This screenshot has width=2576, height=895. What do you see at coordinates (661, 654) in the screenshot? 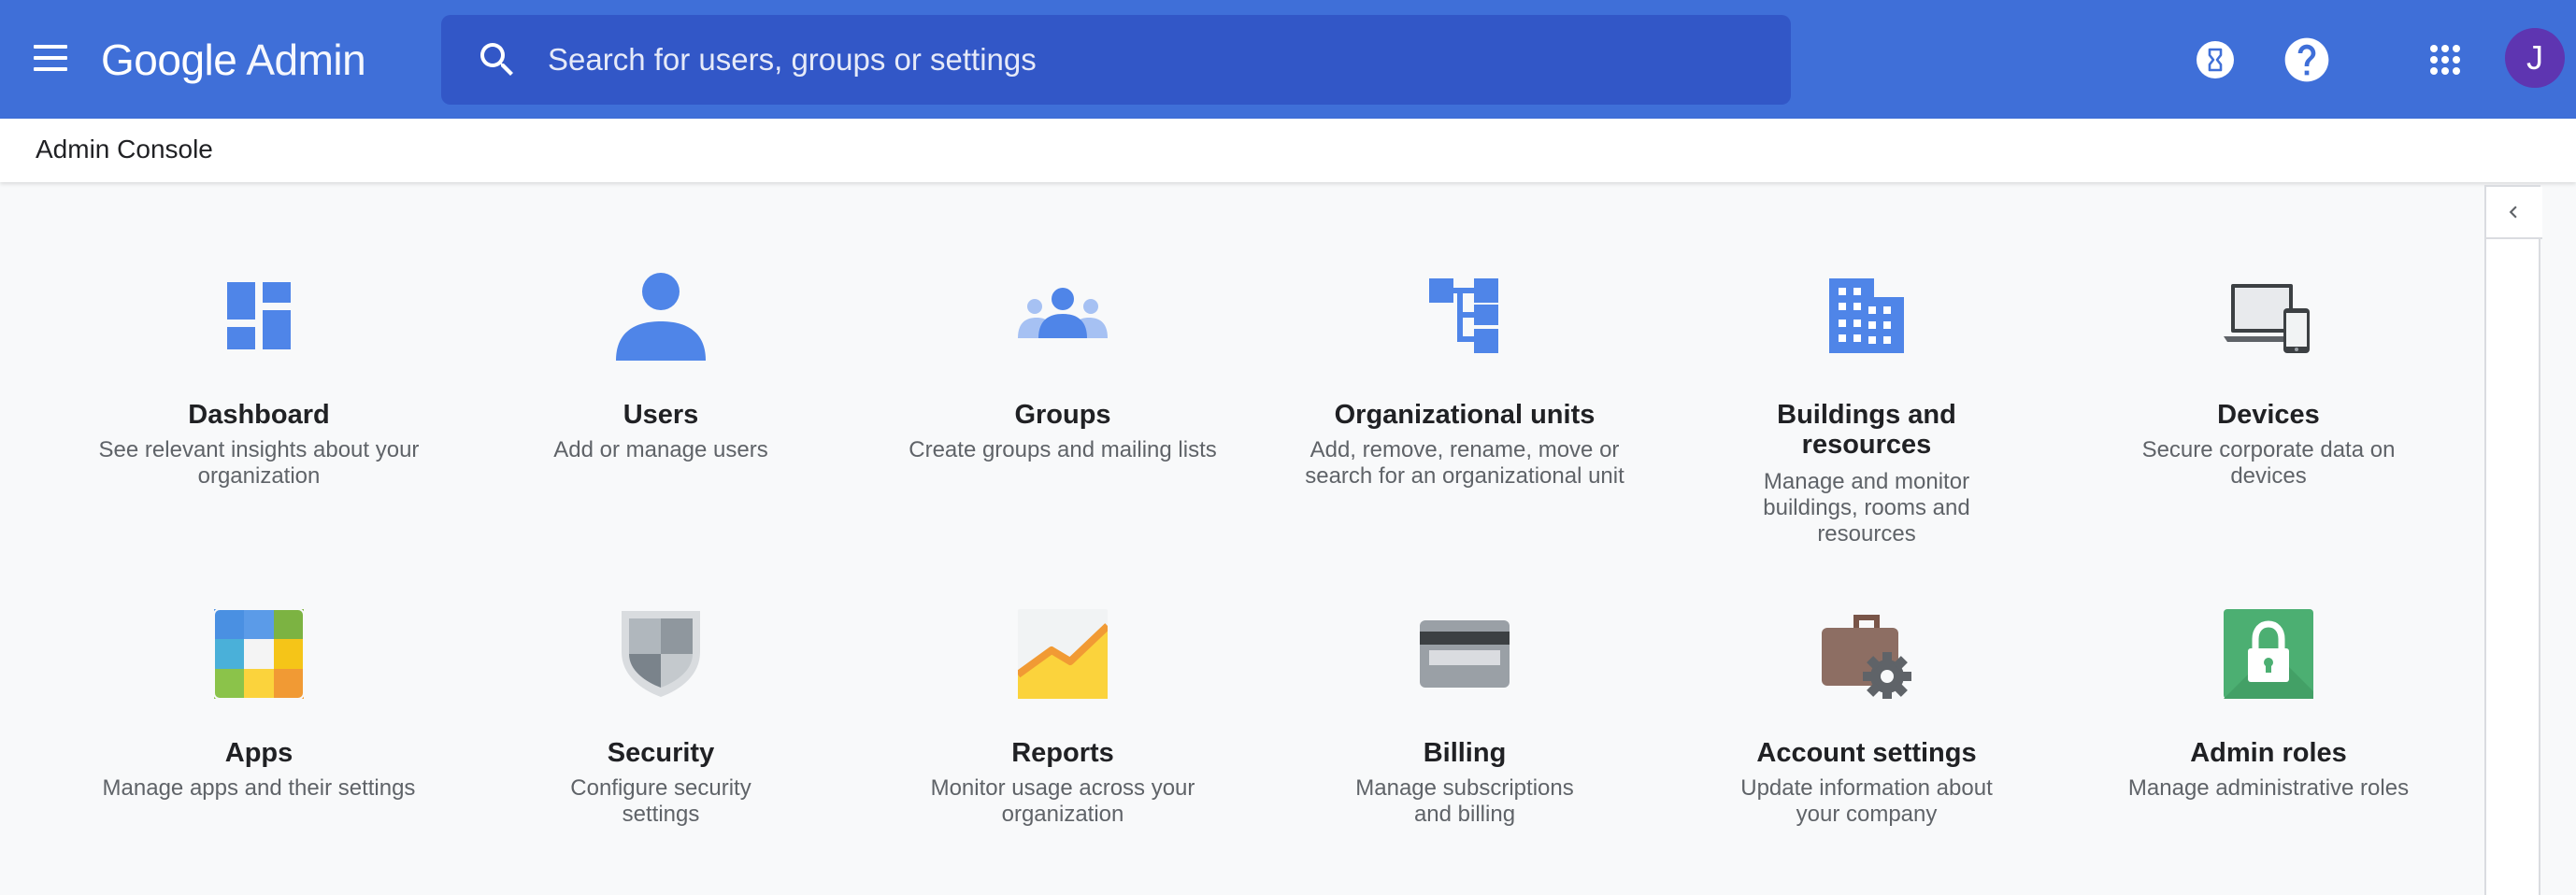
I see `shield-icon` at bounding box center [661, 654].